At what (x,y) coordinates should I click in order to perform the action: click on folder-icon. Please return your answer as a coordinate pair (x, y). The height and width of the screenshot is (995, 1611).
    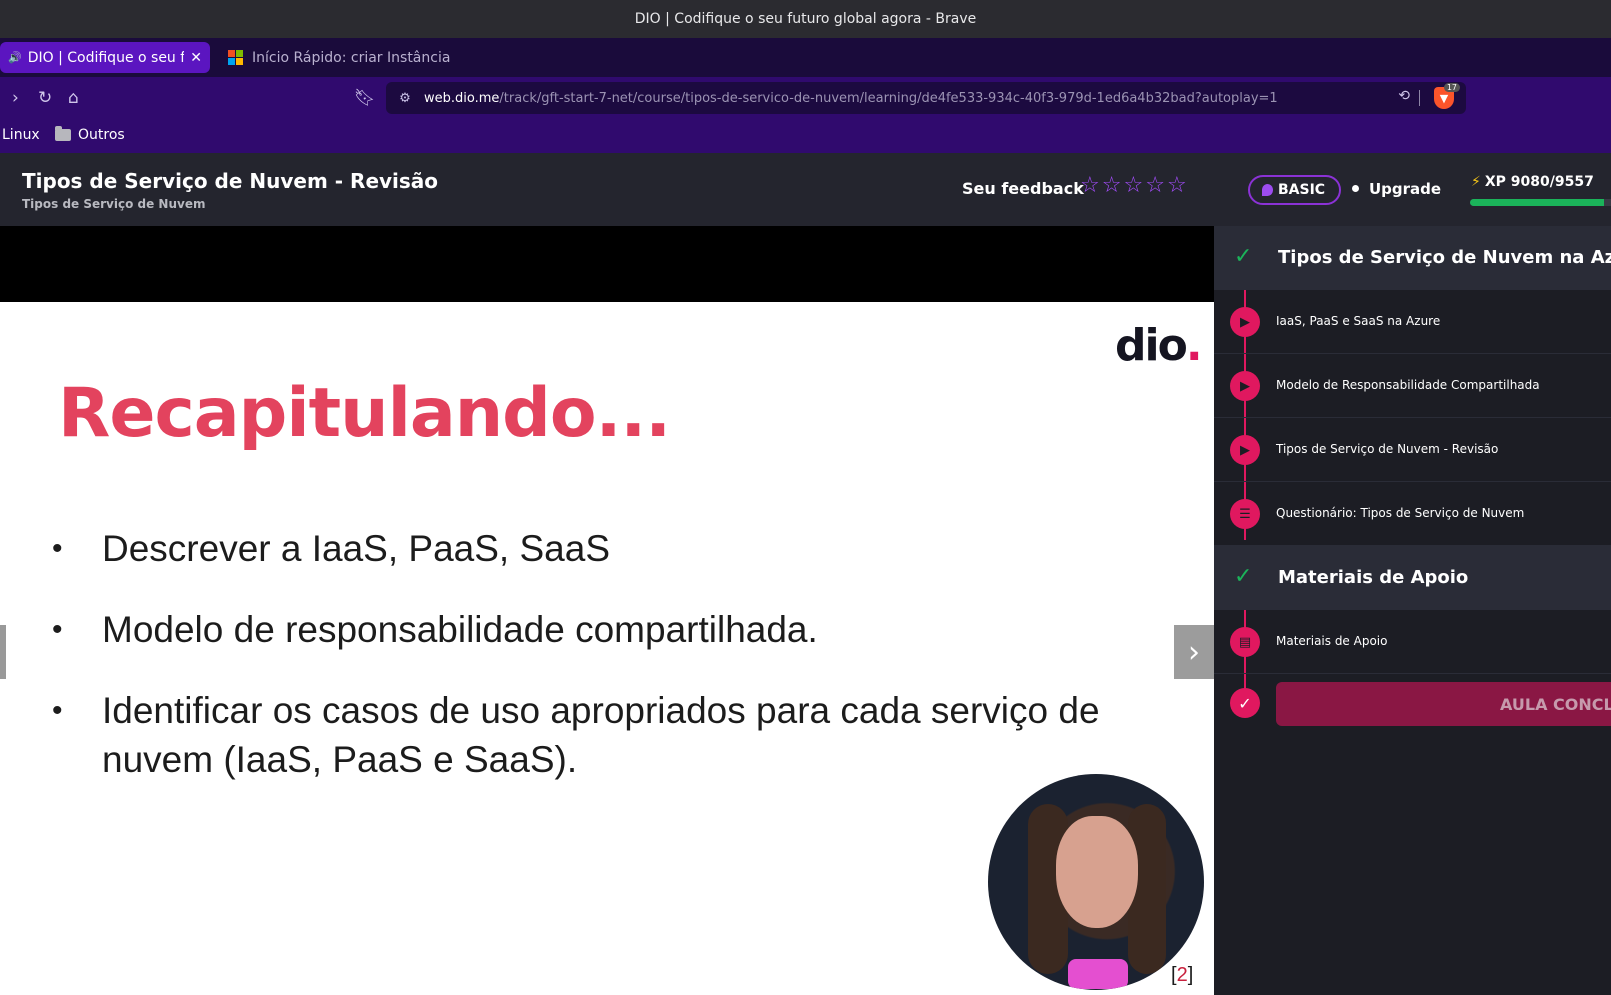
    Looking at the image, I should click on (63, 133).